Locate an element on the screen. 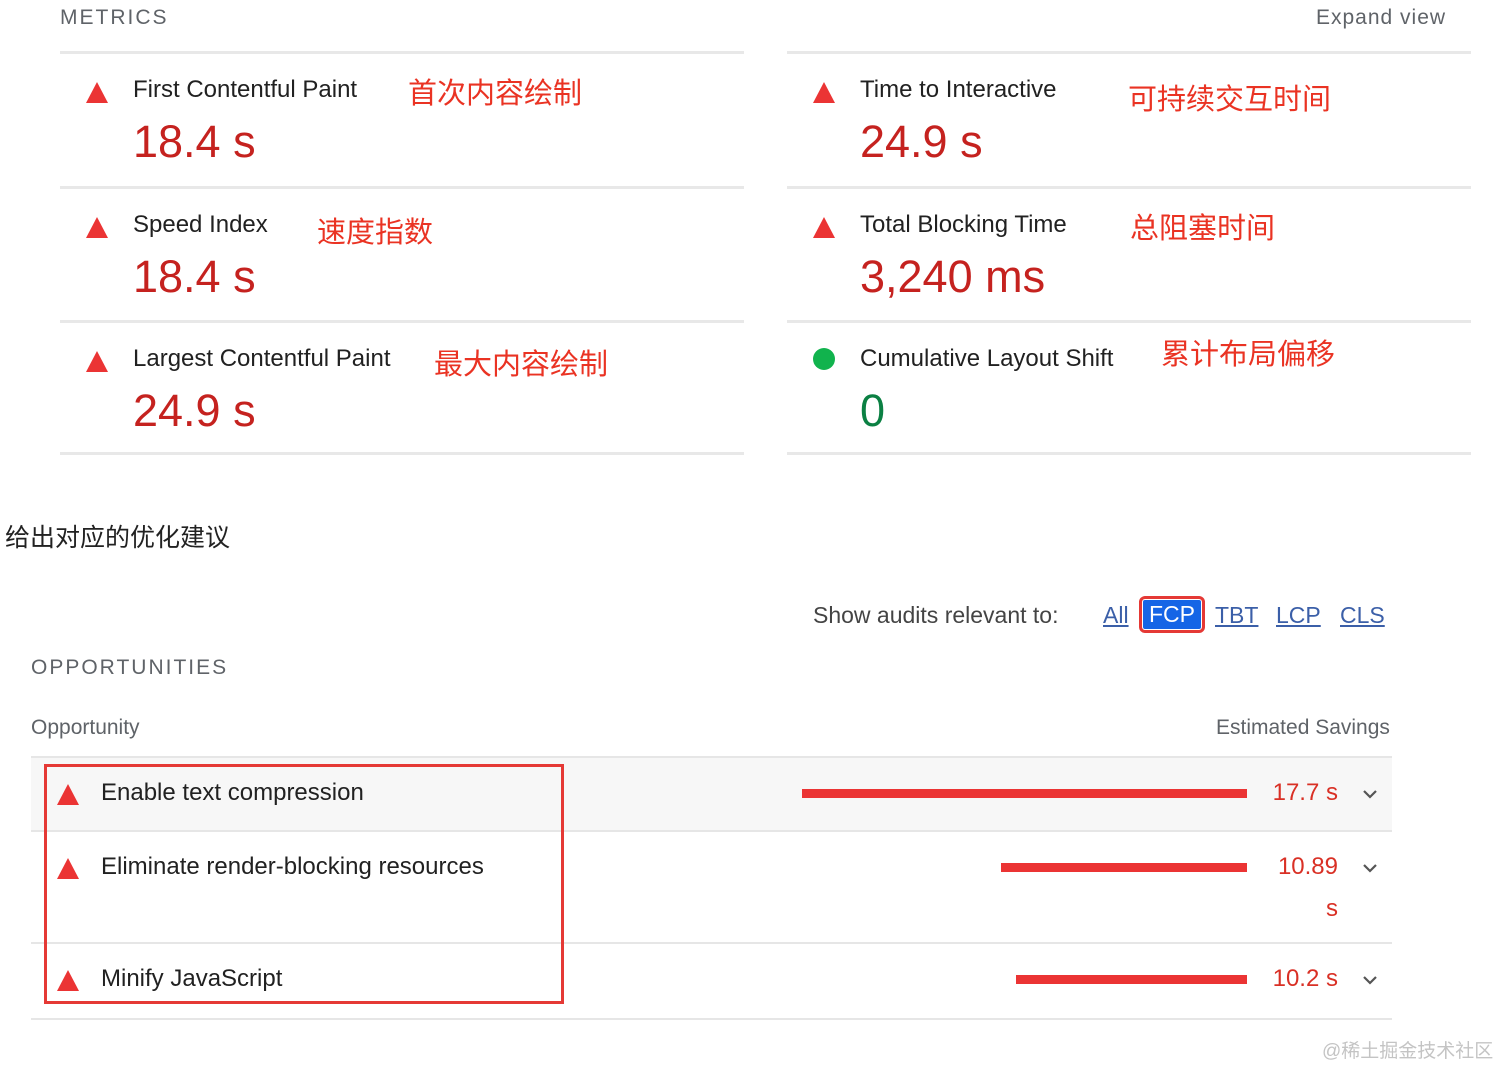  filter-tbt-link: TBT is located at coordinates (1236, 615).